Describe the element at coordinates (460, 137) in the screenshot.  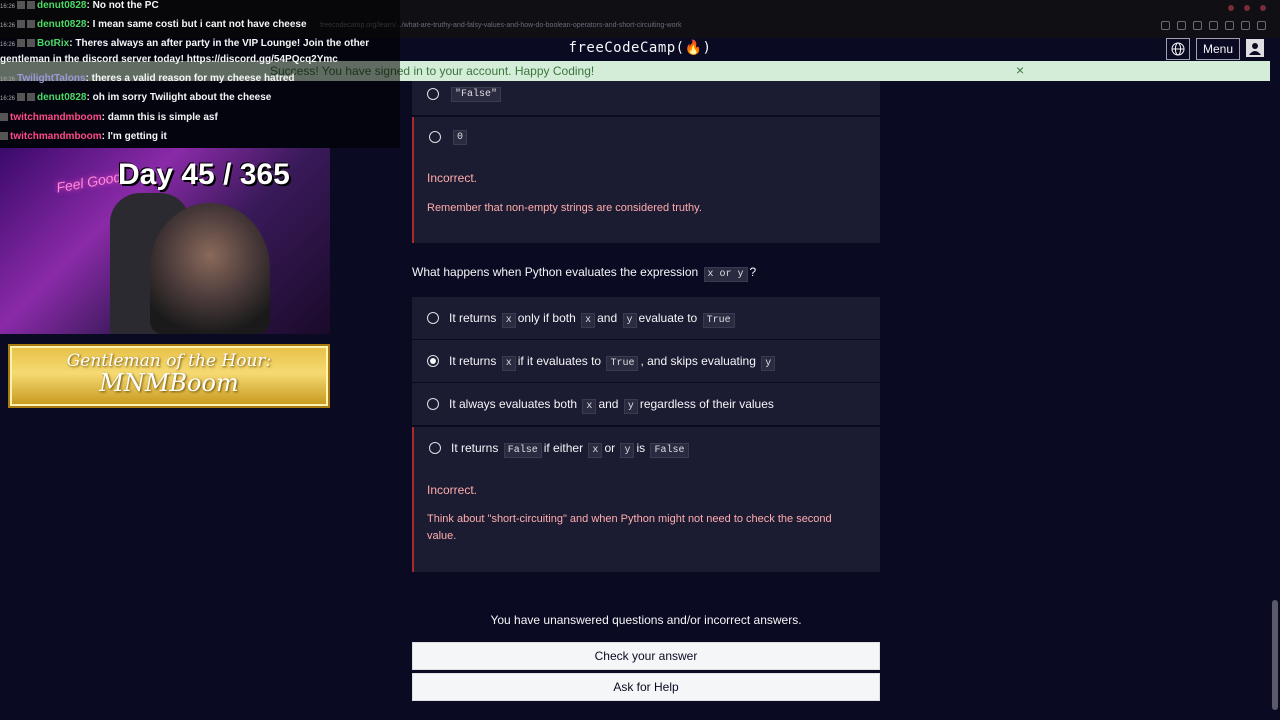
I see `option-code: 0` at that location.